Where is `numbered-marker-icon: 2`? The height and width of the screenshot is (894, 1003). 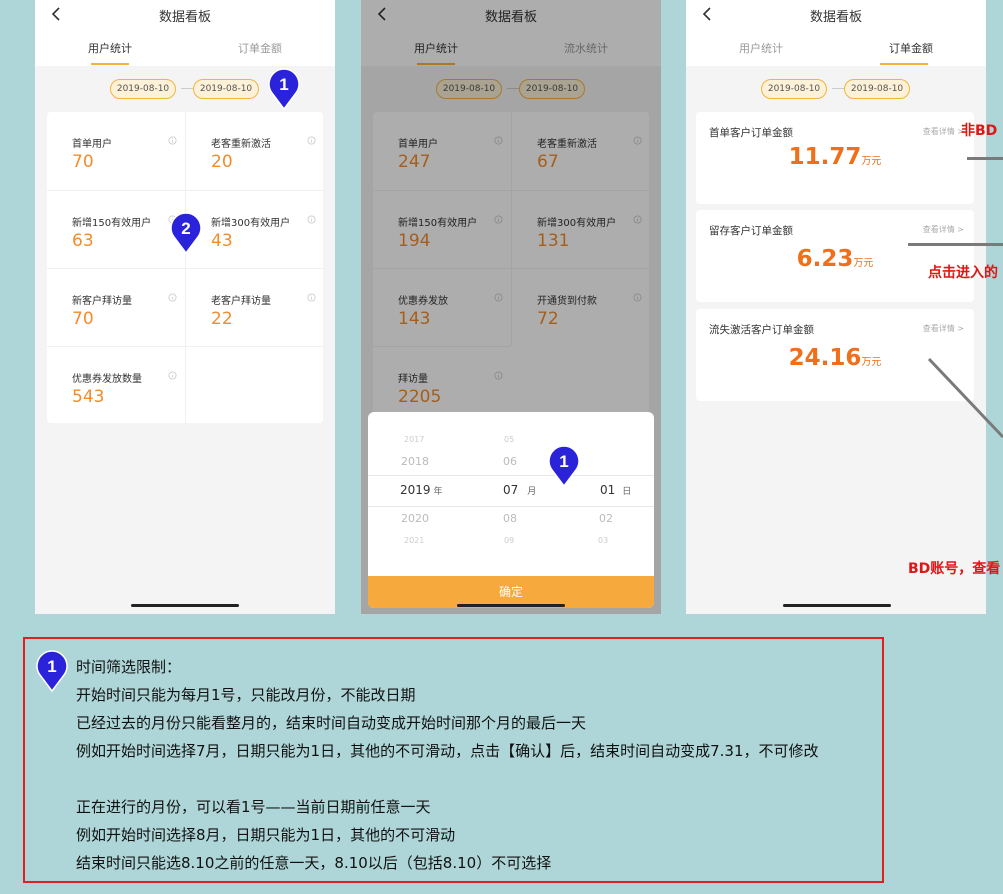 numbered-marker-icon: 2 is located at coordinates (186, 233).